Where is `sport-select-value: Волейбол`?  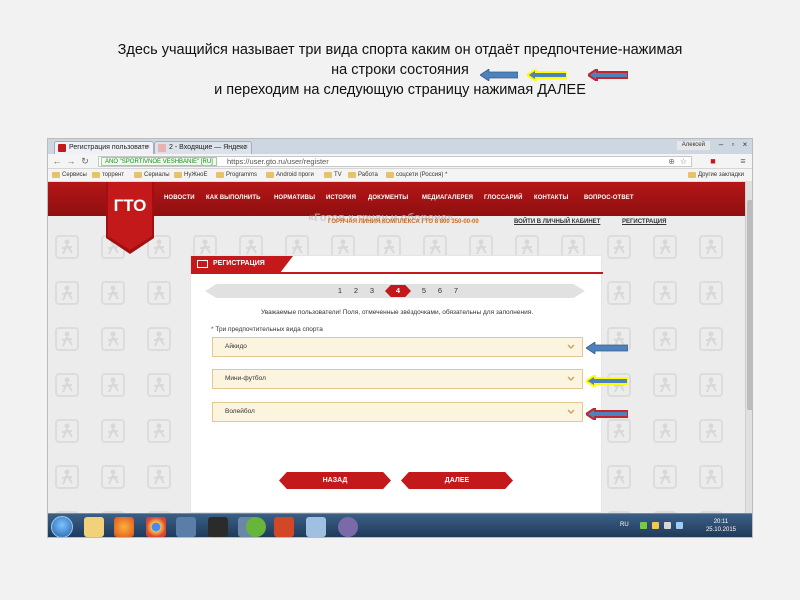 sport-select-value: Волейбол is located at coordinates (240, 411).